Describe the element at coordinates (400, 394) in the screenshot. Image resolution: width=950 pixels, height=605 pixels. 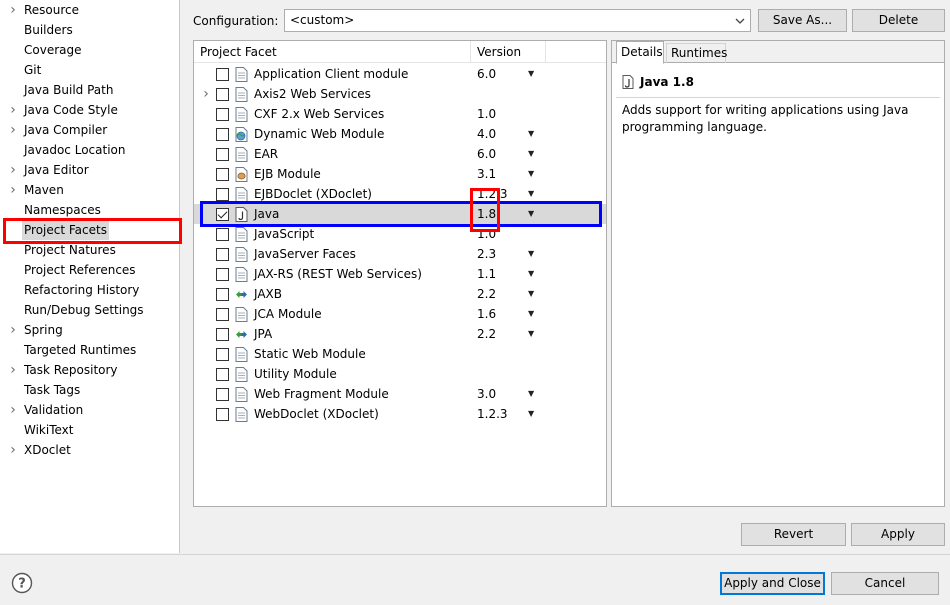
I see `facet-row: Web Fragment Module 3.0 ▼` at that location.